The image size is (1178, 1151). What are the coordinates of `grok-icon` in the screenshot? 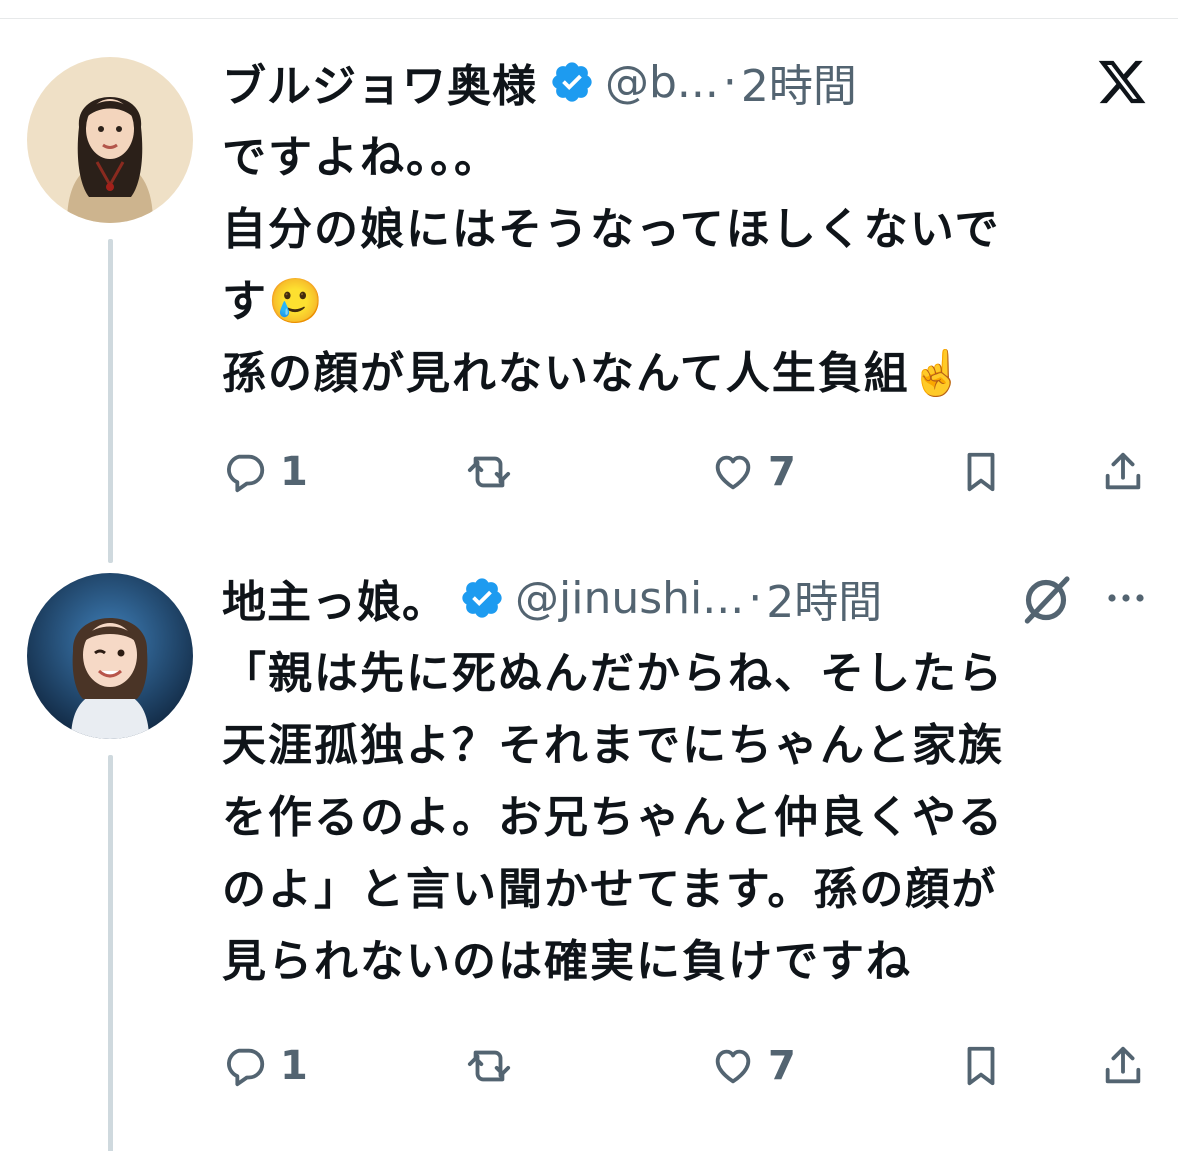 It's located at (1046, 600).